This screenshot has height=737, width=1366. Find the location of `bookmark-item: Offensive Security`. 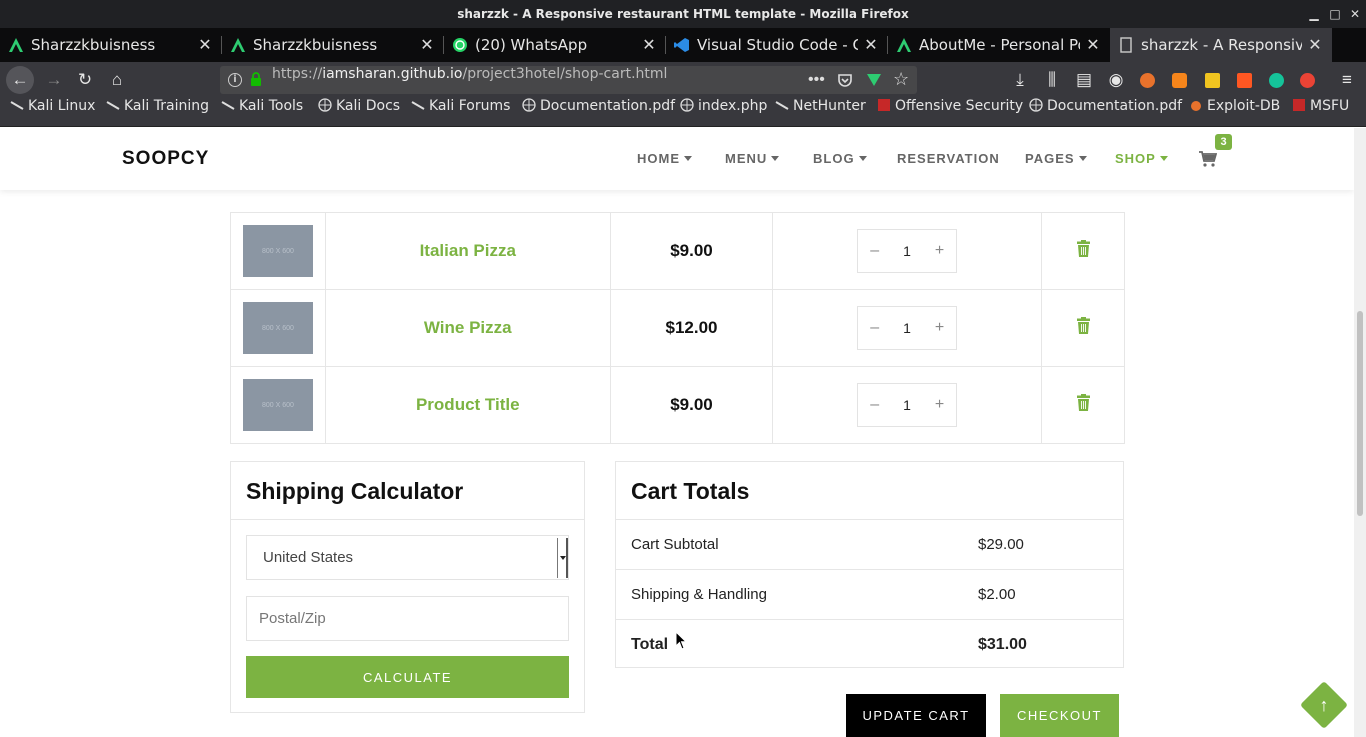

bookmark-item: Offensive Security is located at coordinates (950, 112).